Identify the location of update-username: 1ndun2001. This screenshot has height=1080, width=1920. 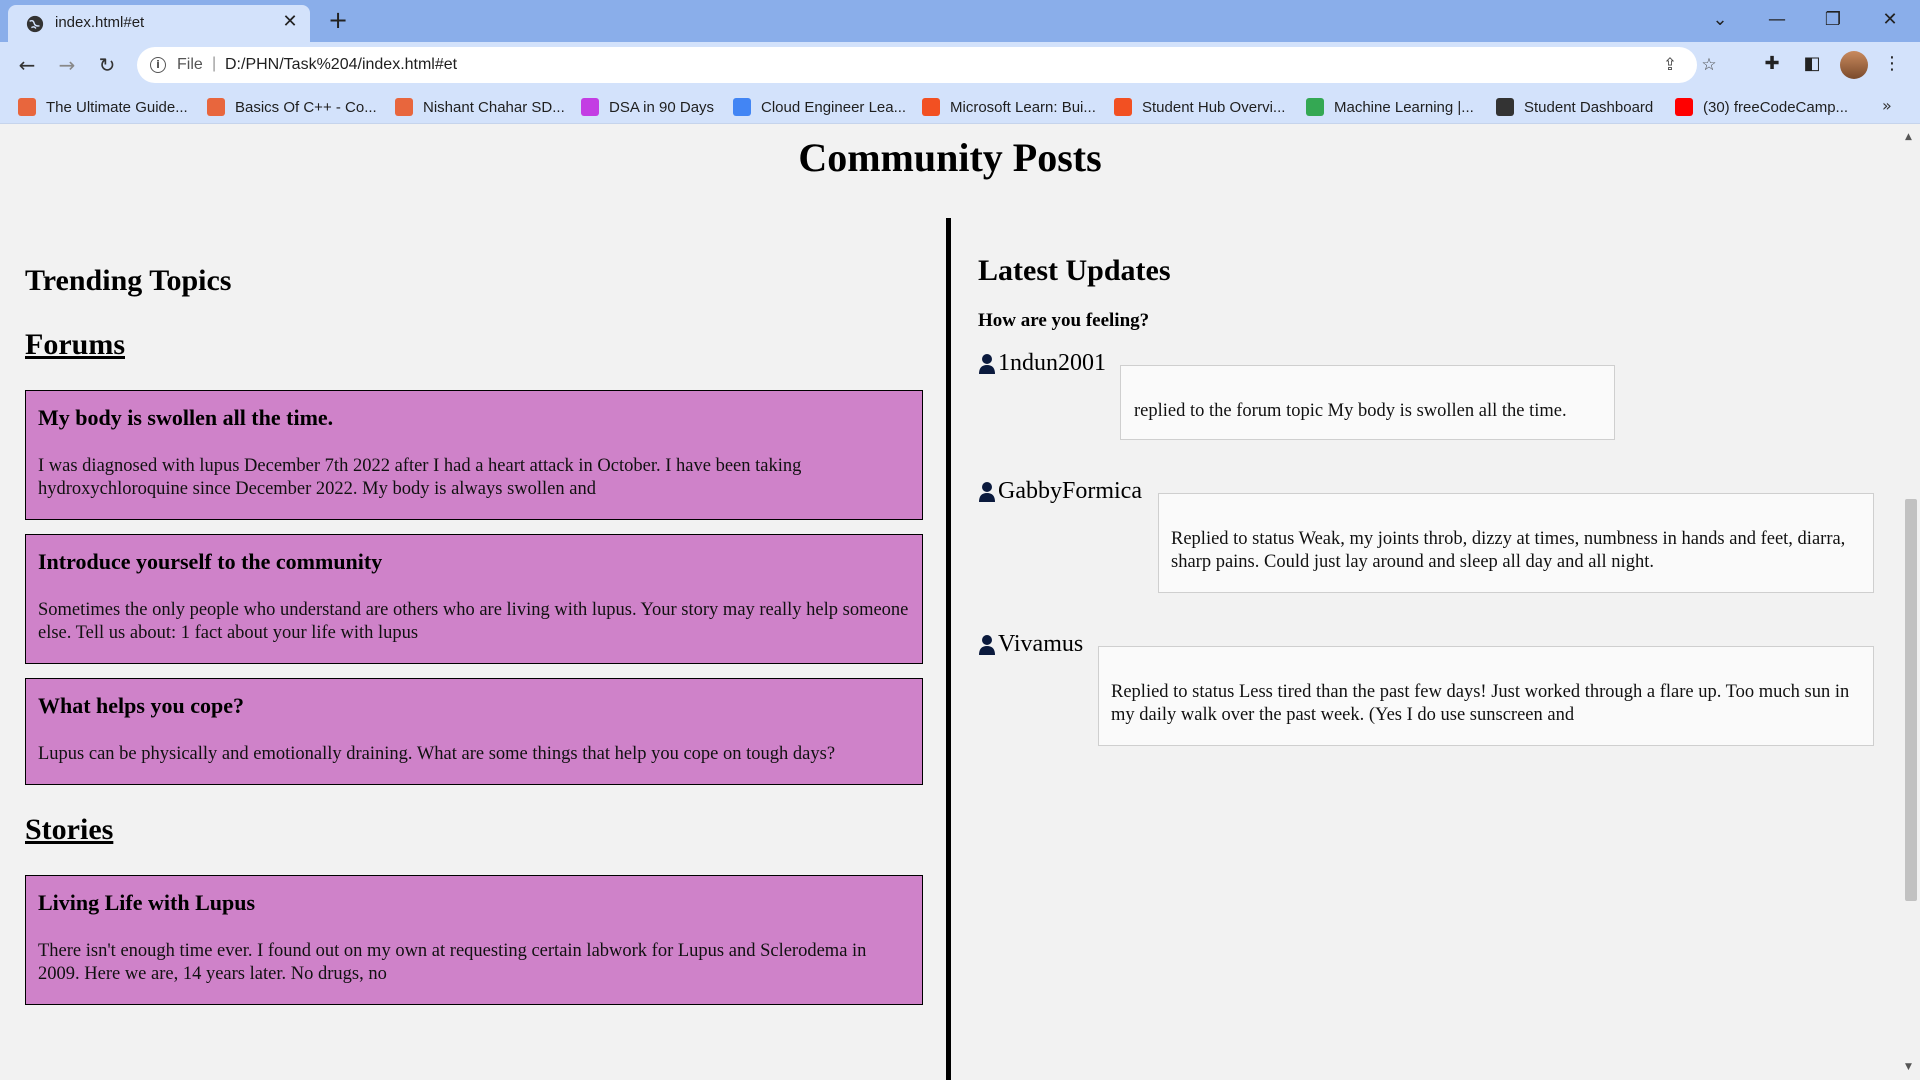
(1052, 363).